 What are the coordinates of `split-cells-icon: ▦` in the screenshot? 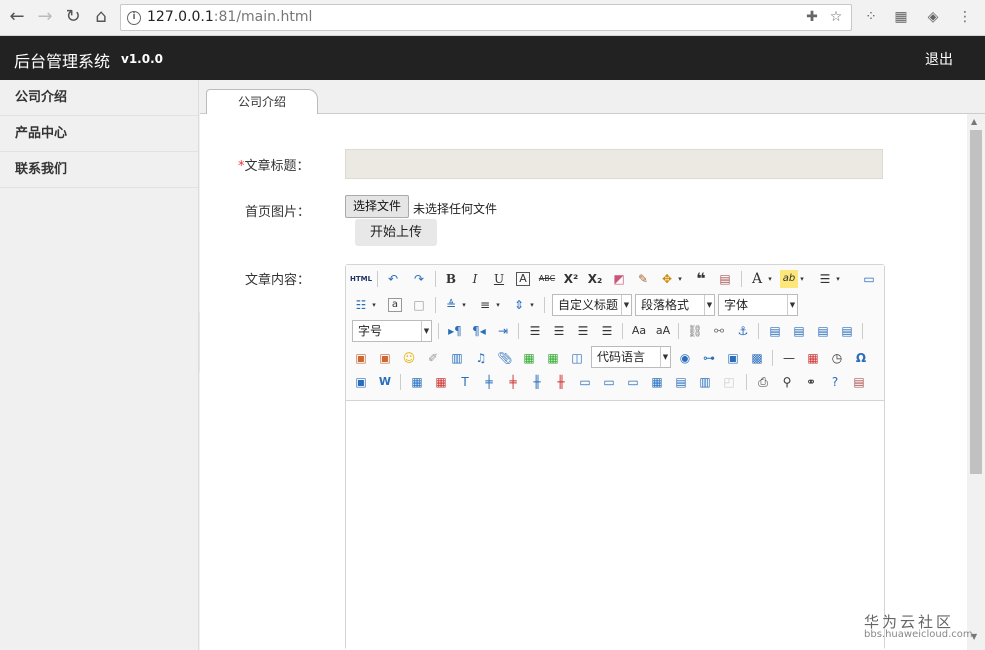 It's located at (657, 382).